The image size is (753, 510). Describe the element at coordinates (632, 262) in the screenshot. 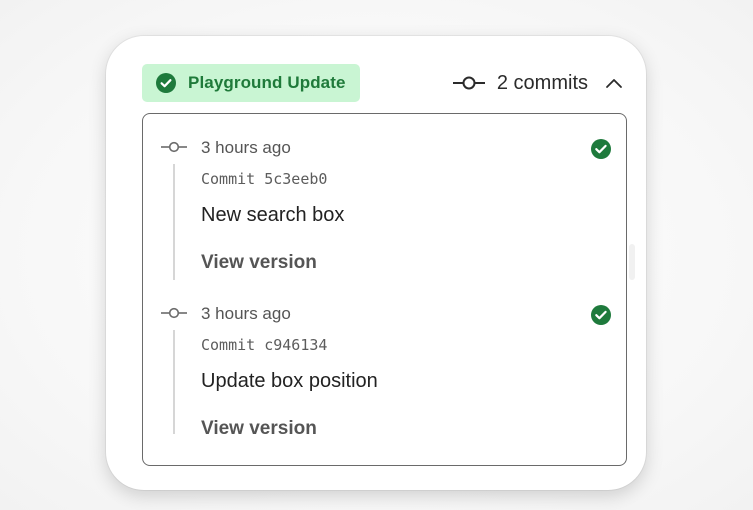

I see `scrollbar-thumb` at that location.